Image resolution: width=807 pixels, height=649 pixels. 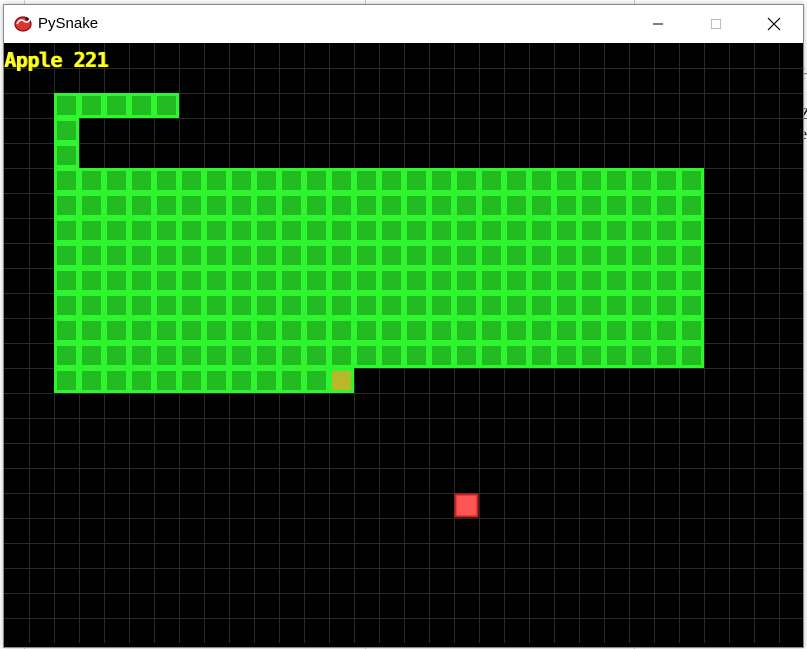 What do you see at coordinates (68, 23) in the screenshot?
I see `window-title: PySnake` at bounding box center [68, 23].